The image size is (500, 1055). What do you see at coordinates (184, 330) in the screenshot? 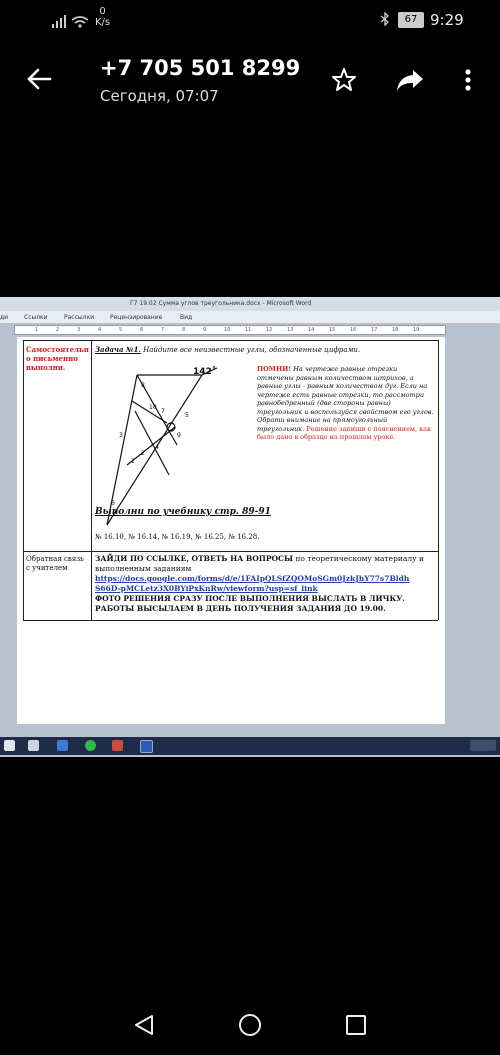
I see `ruler-number: 8` at bounding box center [184, 330].